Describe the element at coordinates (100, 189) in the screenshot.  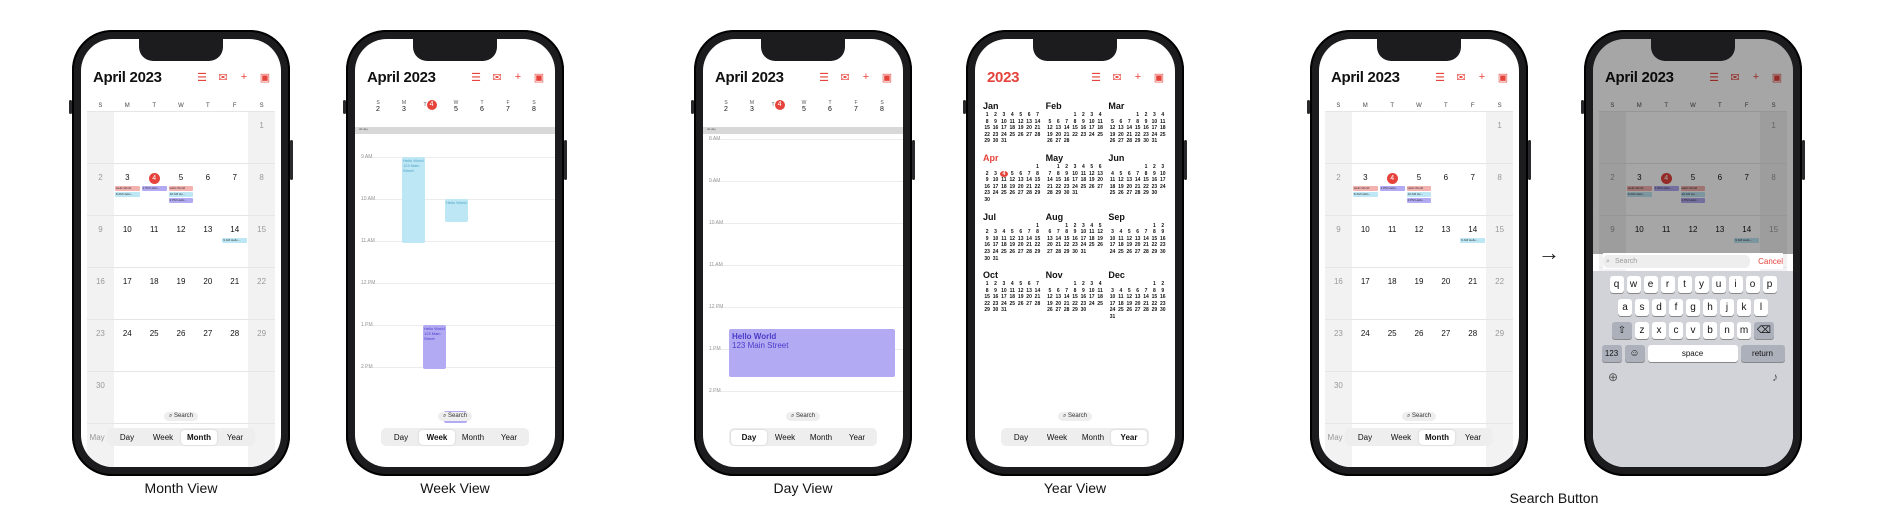
I see `day-cell: 2` at that location.